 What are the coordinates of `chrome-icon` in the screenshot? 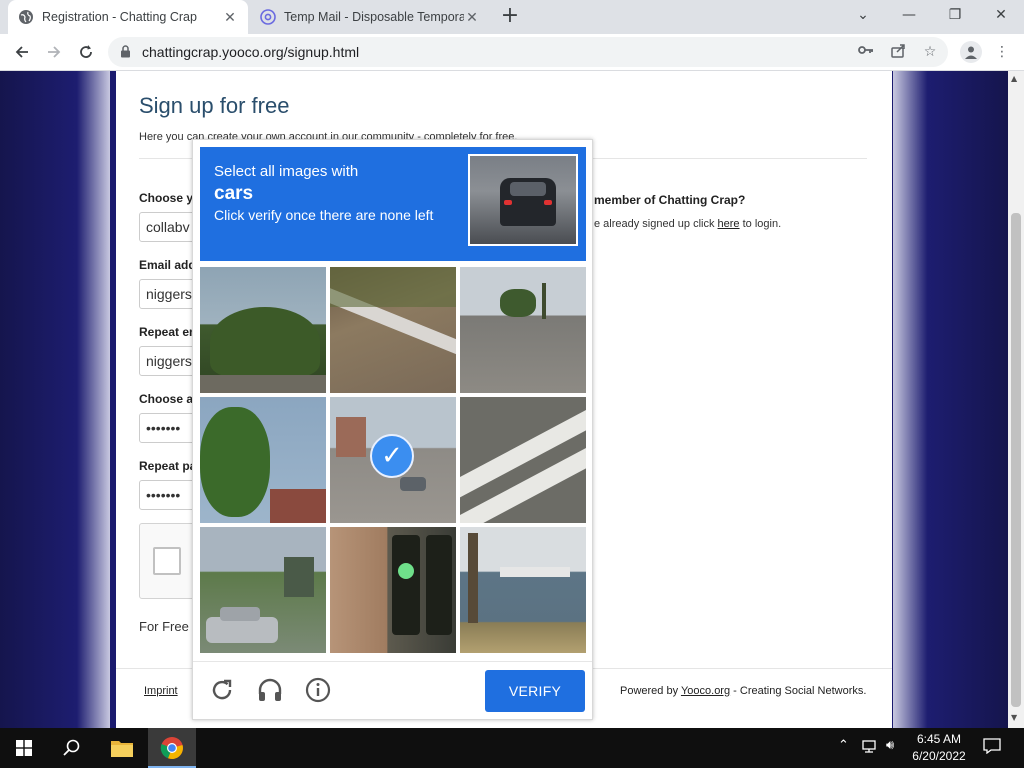 It's located at (172, 748).